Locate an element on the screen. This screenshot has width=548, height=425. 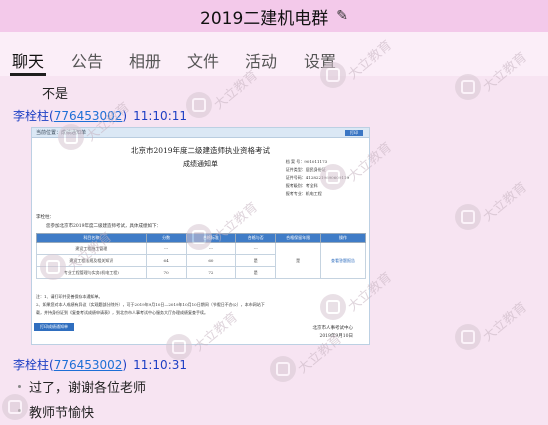
info-line: 证件号码：41282219690609119 is located at coordinates (317, 177).